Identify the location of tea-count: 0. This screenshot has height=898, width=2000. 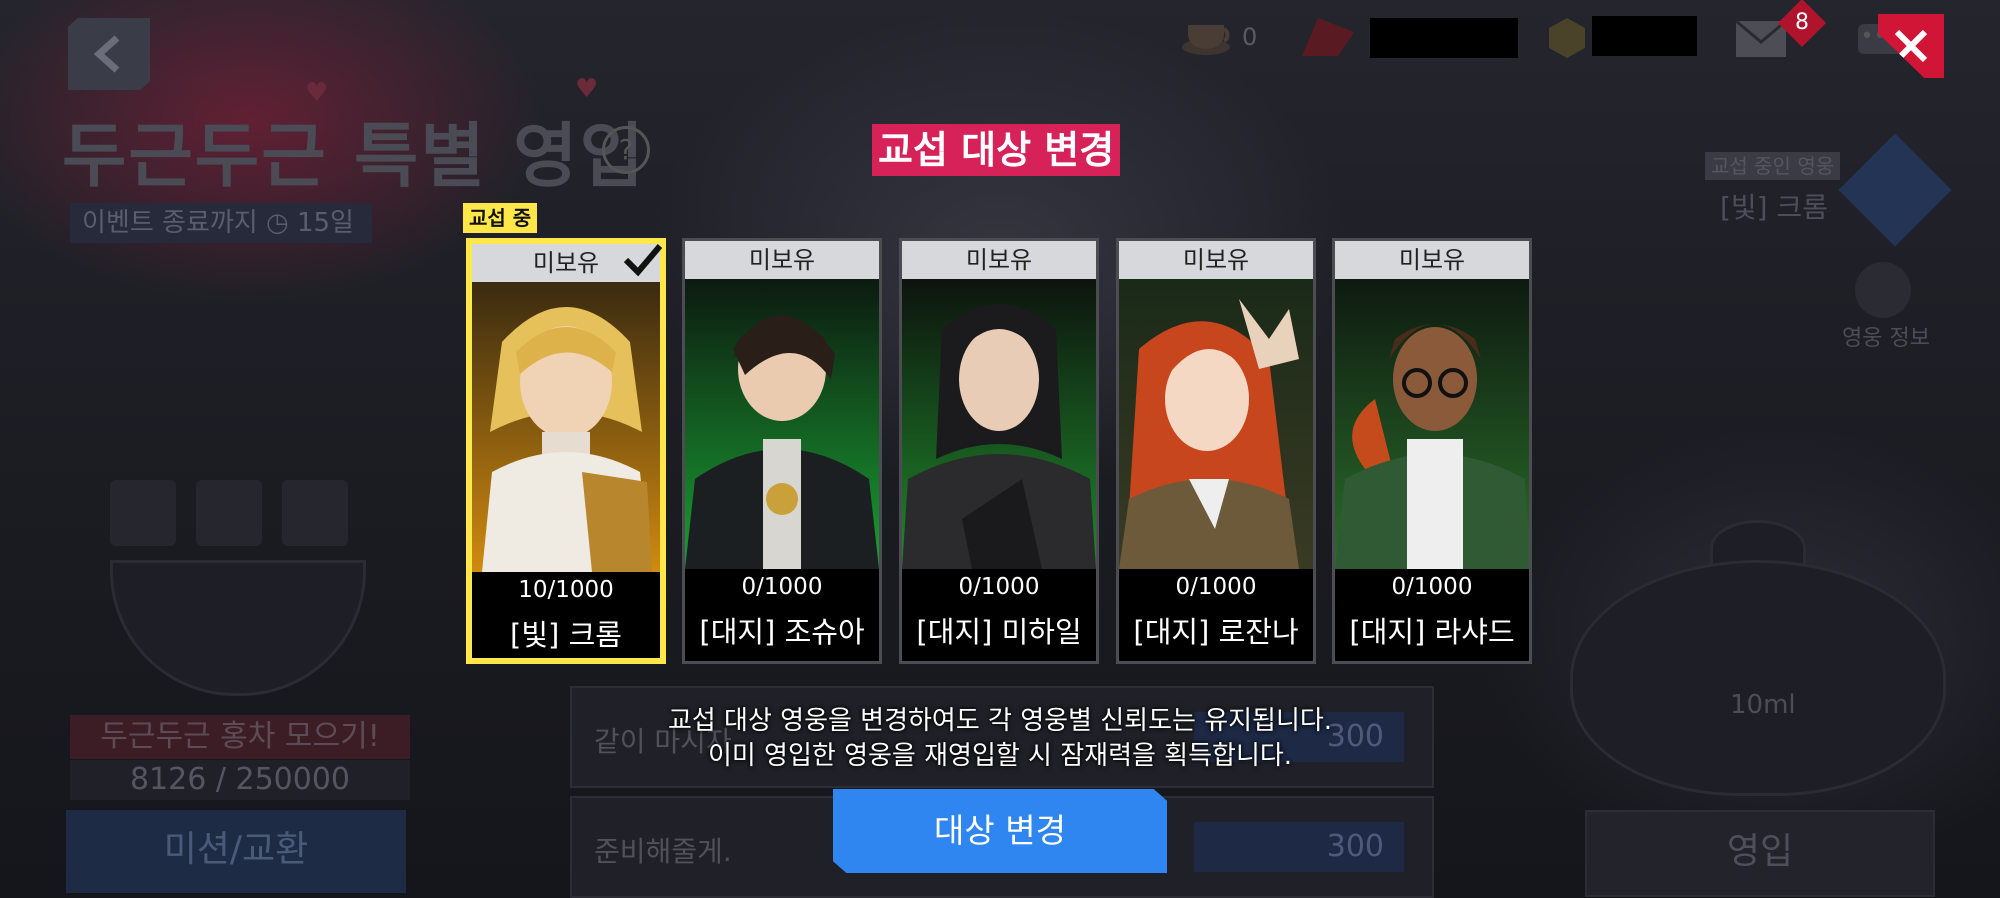
(1250, 37).